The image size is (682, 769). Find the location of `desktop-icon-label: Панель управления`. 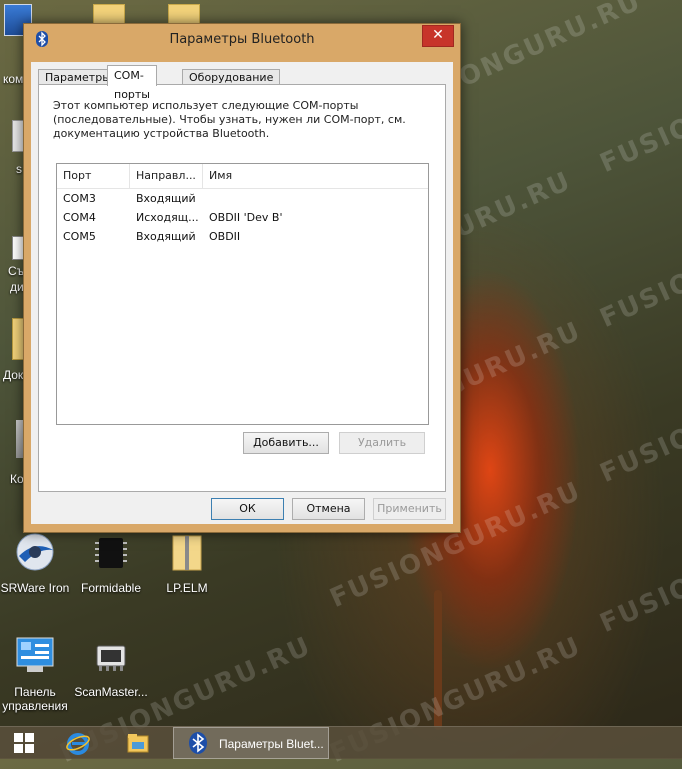

desktop-icon-label: Панель управления is located at coordinates (35, 699).